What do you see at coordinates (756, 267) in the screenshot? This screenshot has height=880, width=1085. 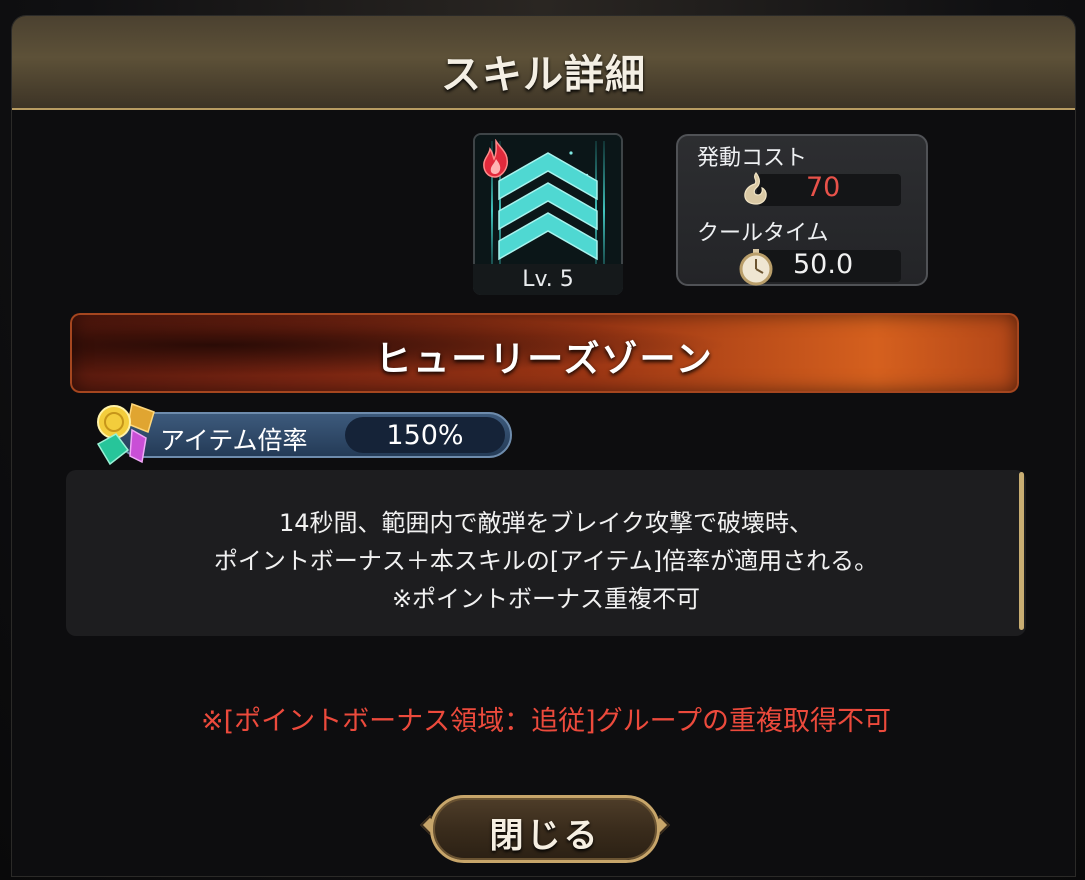 I see `stopwatch-icon` at bounding box center [756, 267].